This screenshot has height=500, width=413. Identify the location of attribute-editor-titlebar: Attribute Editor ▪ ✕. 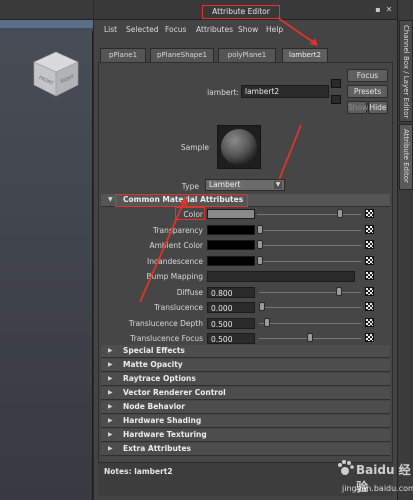
(245, 10).